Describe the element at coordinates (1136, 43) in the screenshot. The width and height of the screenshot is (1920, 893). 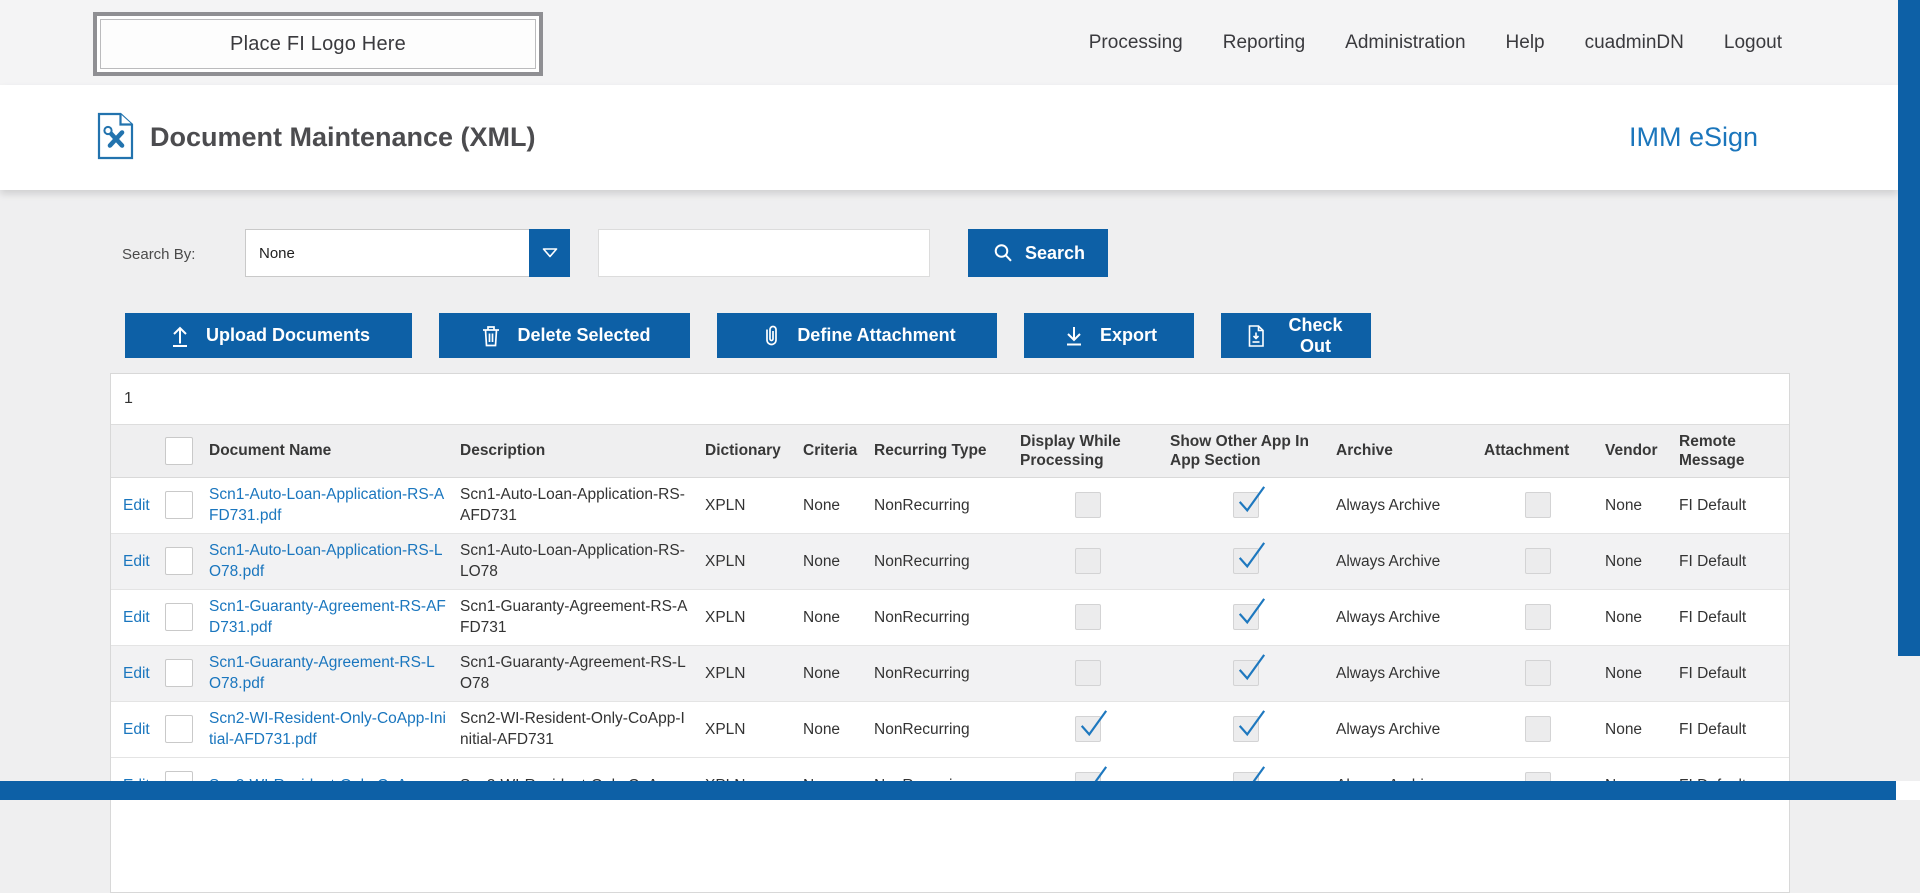
I see `nav-item-processing: Processing` at that location.